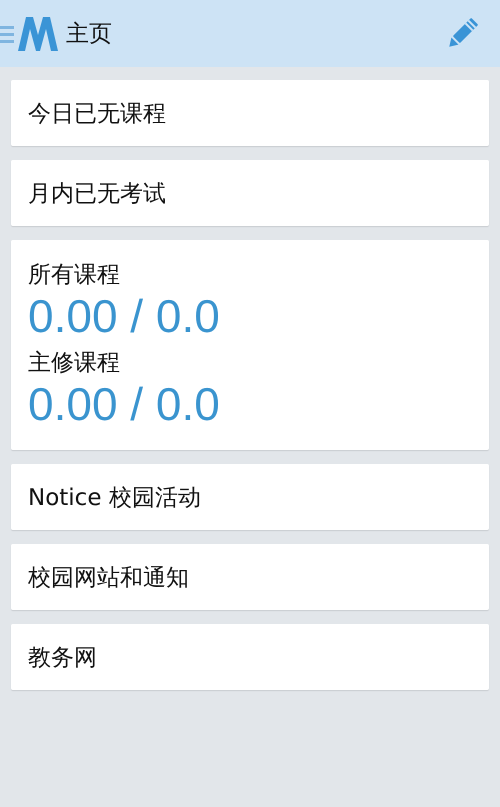 Image resolution: width=500 pixels, height=807 pixels. I want to click on gpa-label: 所有课程, so click(74, 275).